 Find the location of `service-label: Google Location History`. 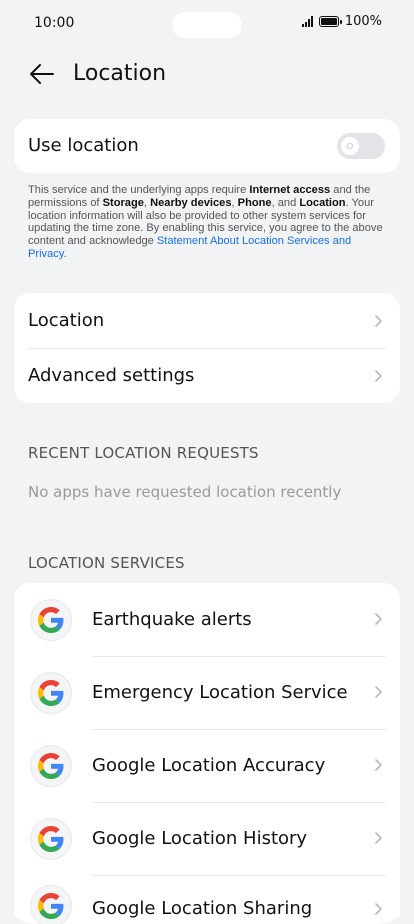

service-label: Google Location History is located at coordinates (200, 838).